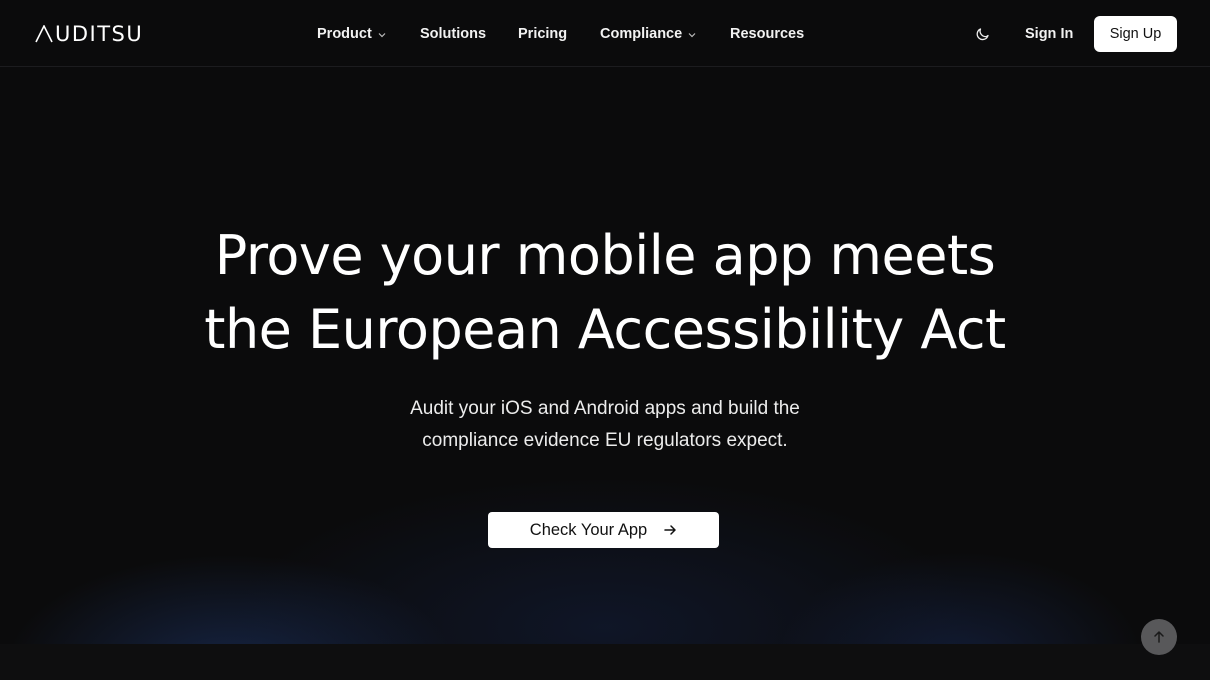 The height and width of the screenshot is (680, 1210). I want to click on nav-item-label: Product, so click(344, 34).